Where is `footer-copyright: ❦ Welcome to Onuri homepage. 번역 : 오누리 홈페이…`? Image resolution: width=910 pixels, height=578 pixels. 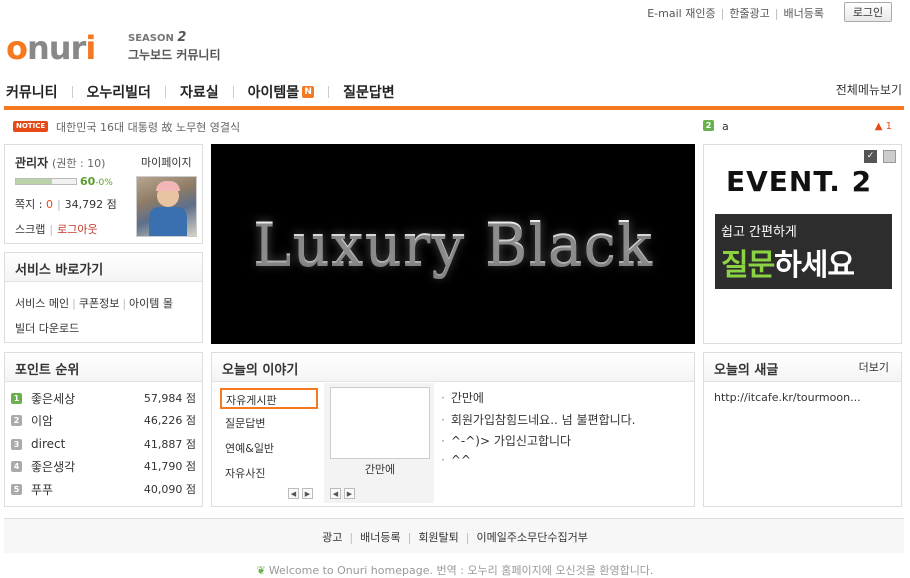 footer-copyright: ❦ Welcome to Onuri homepage. 번역 : 오누리 홈페이… is located at coordinates (455, 570).